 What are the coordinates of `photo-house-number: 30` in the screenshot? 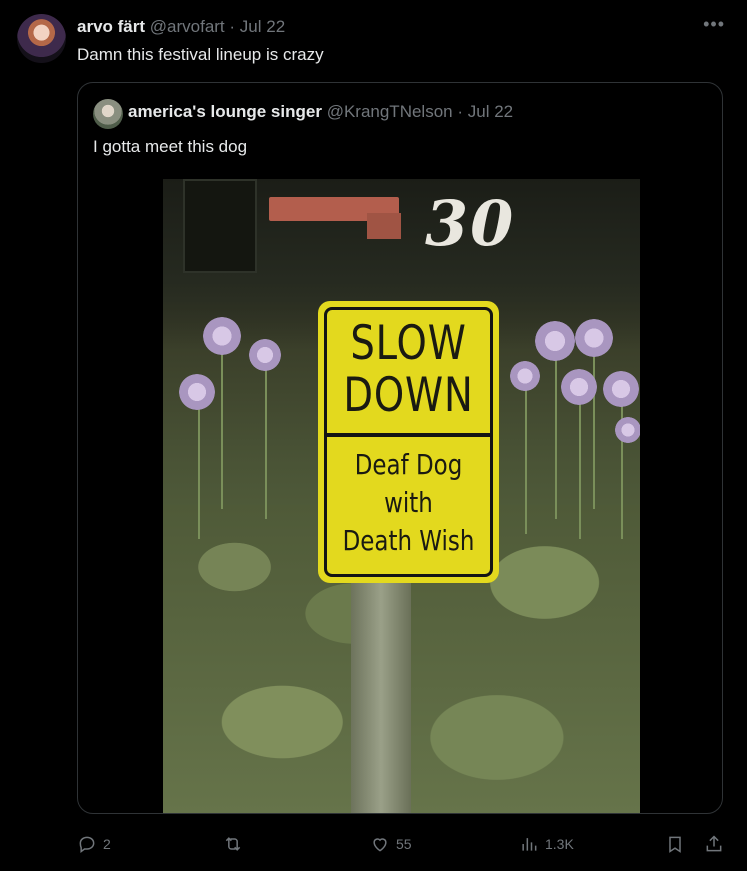 It's located at (470, 223).